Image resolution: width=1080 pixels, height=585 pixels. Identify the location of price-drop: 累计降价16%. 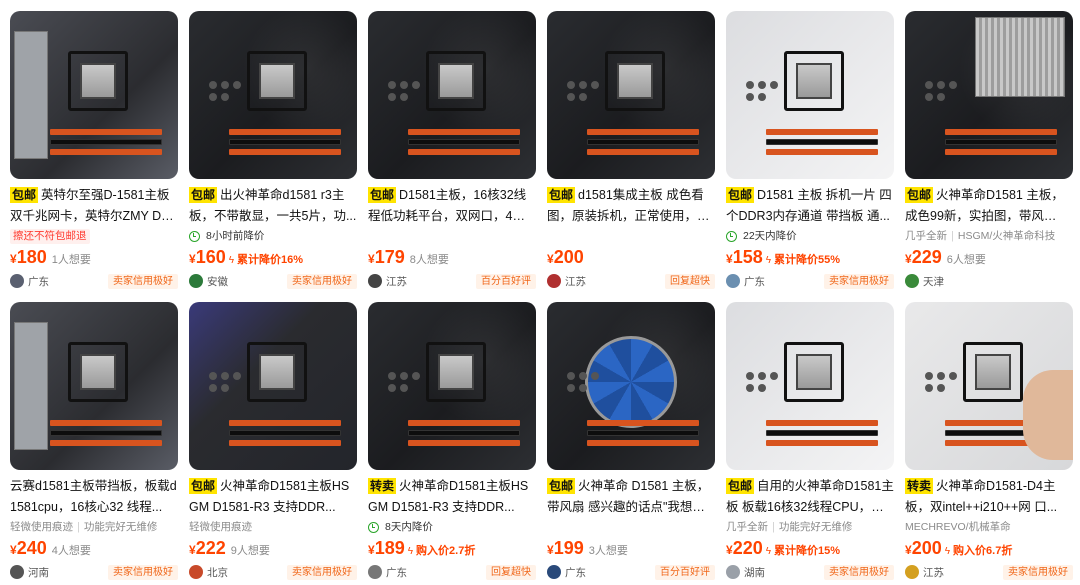
(270, 260).